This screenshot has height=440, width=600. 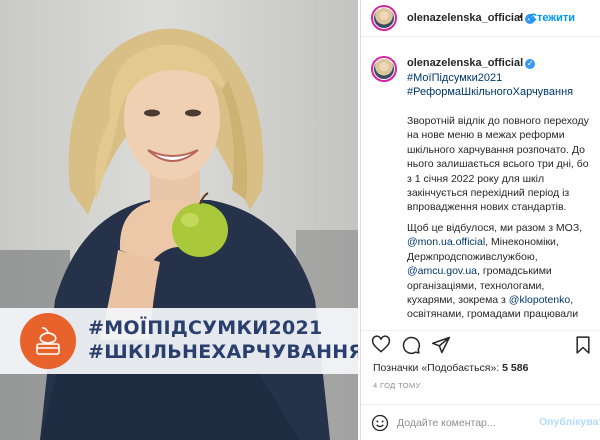 I want to click on banner-line-1: #МОЇПІДСУМКИ2021, so click(x=205, y=328).